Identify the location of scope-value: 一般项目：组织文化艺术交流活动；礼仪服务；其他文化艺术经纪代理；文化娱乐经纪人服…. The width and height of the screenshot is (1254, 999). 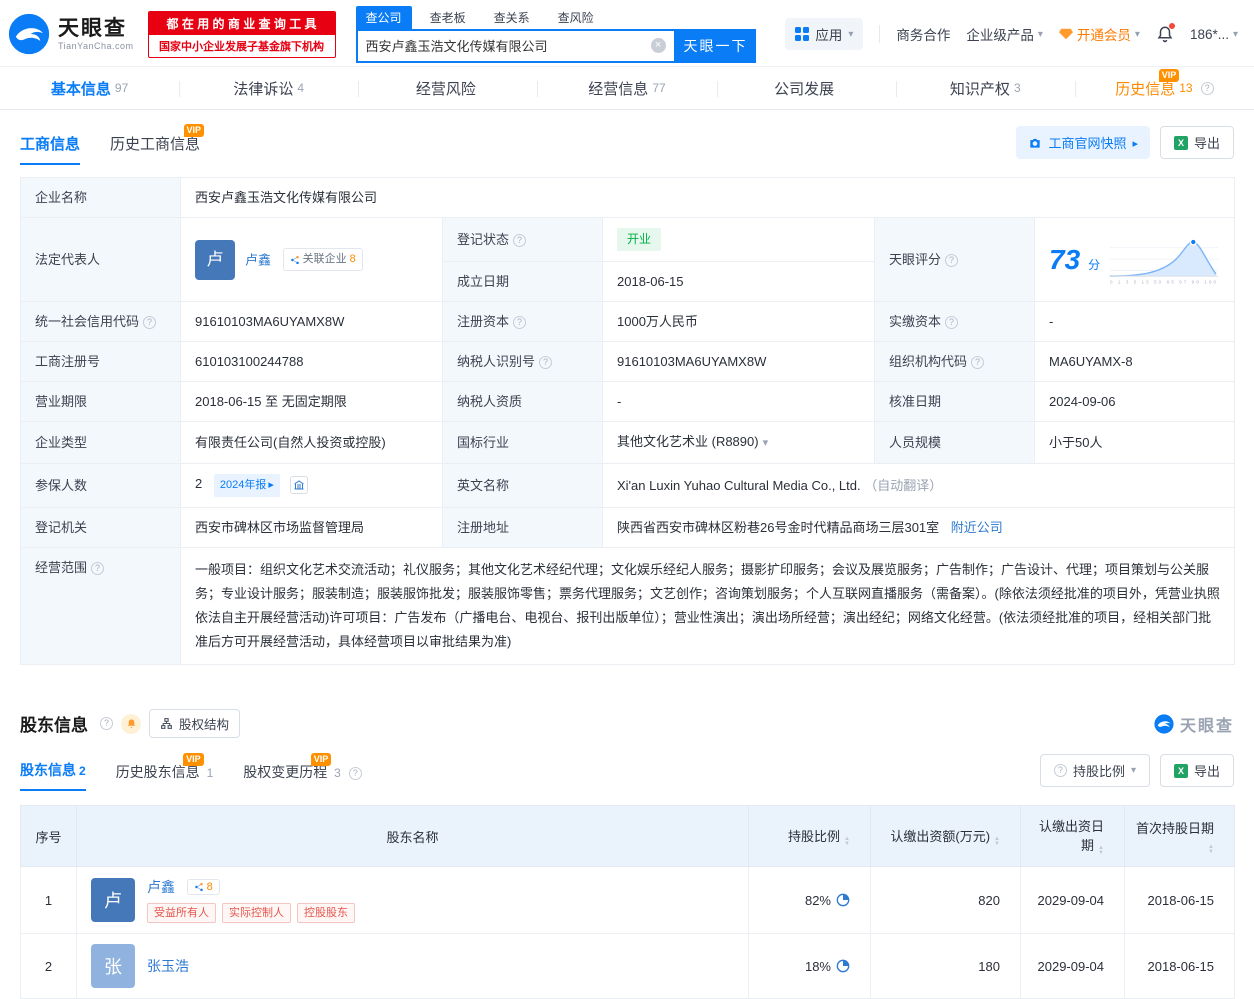
(707, 606).